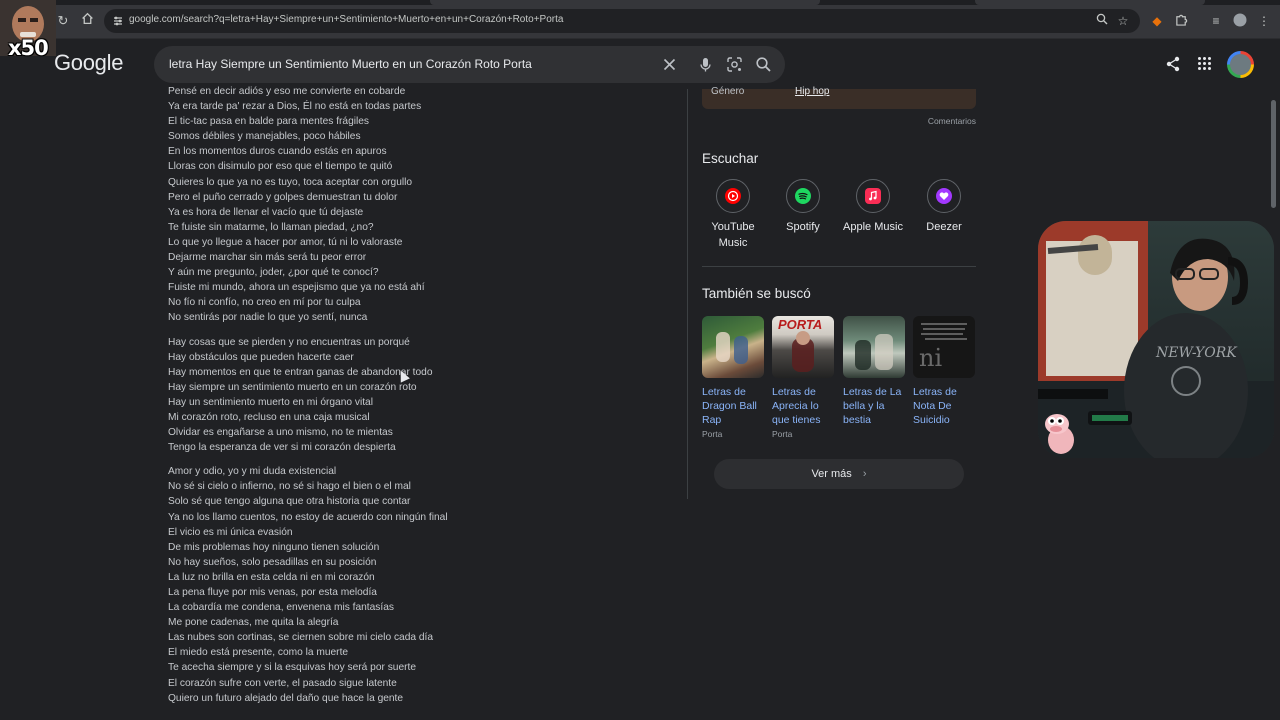 The width and height of the screenshot is (1280, 720). Describe the element at coordinates (1157, 21) in the screenshot. I see `extension-icon: ◆` at that location.